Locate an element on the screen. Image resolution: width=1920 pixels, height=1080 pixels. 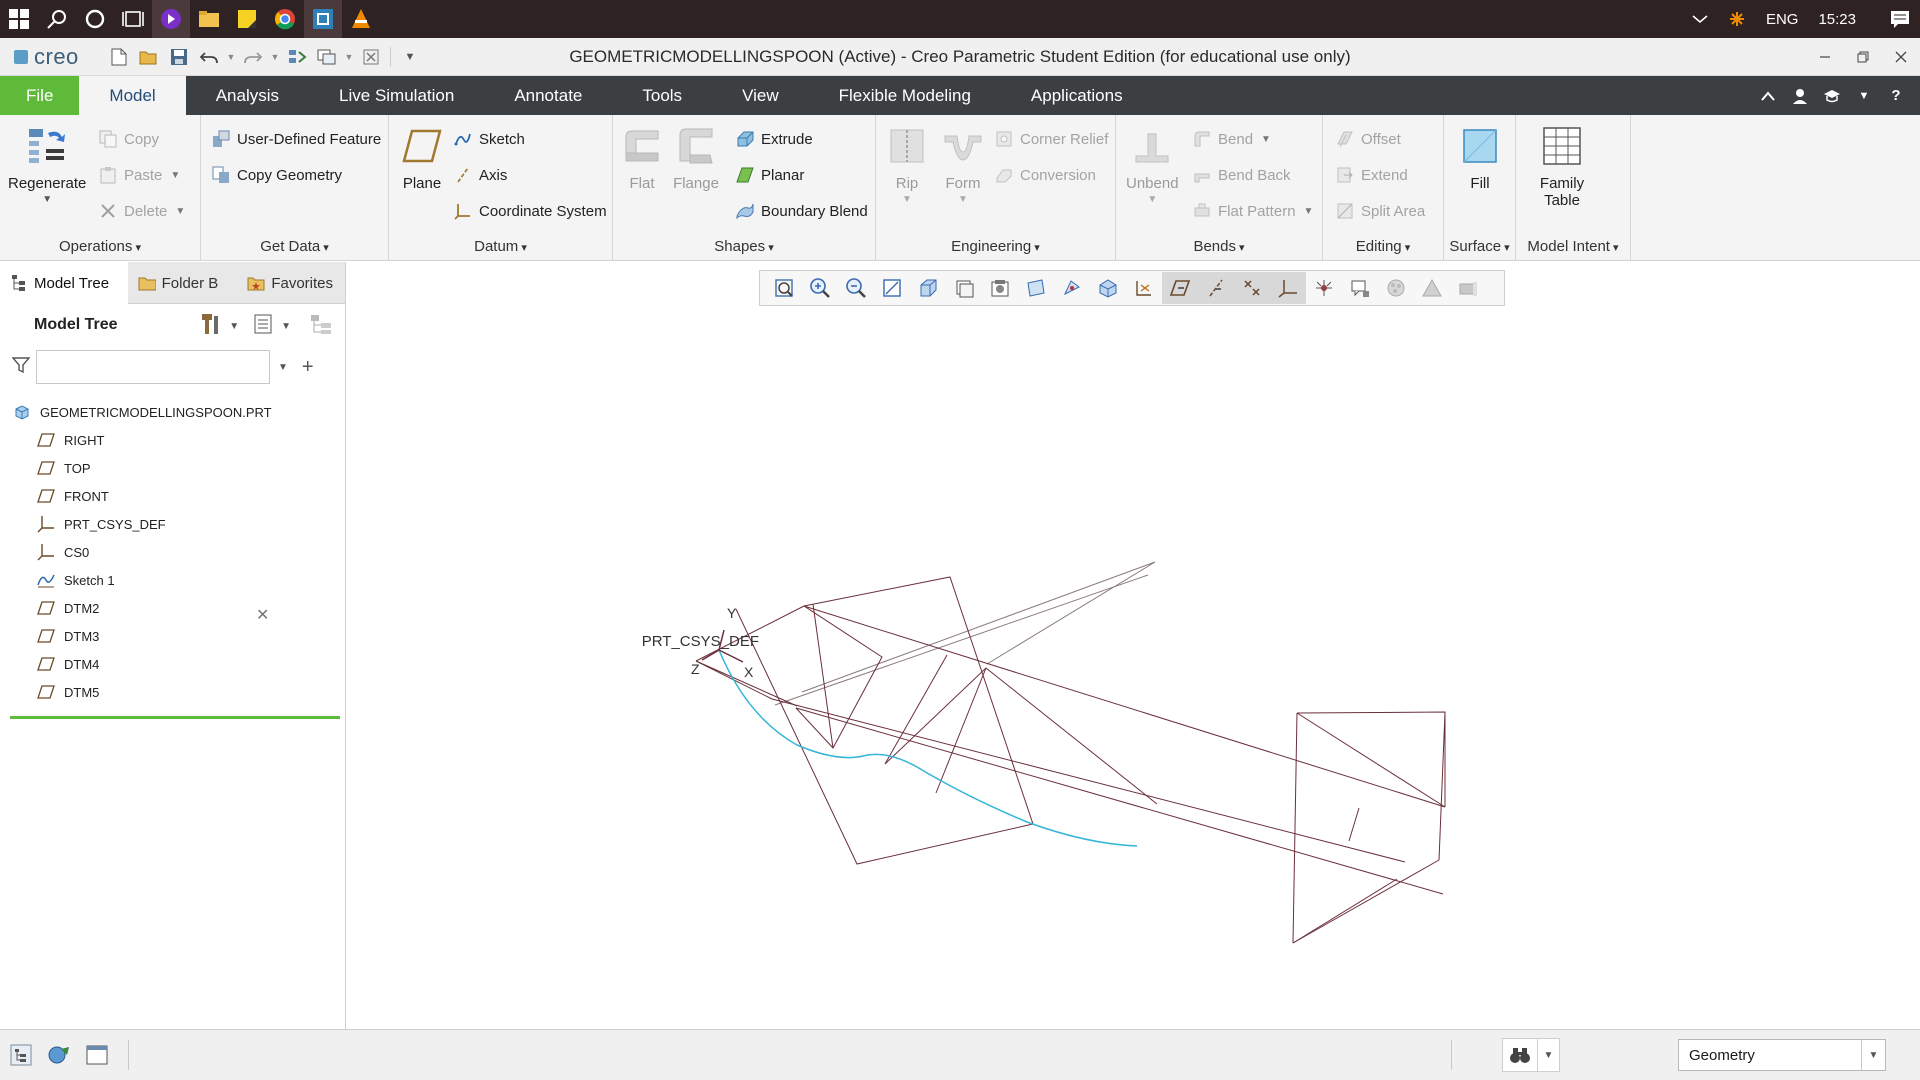
tab-flexible-modeling: Flexible Modeling is located at coordinates (905, 95).